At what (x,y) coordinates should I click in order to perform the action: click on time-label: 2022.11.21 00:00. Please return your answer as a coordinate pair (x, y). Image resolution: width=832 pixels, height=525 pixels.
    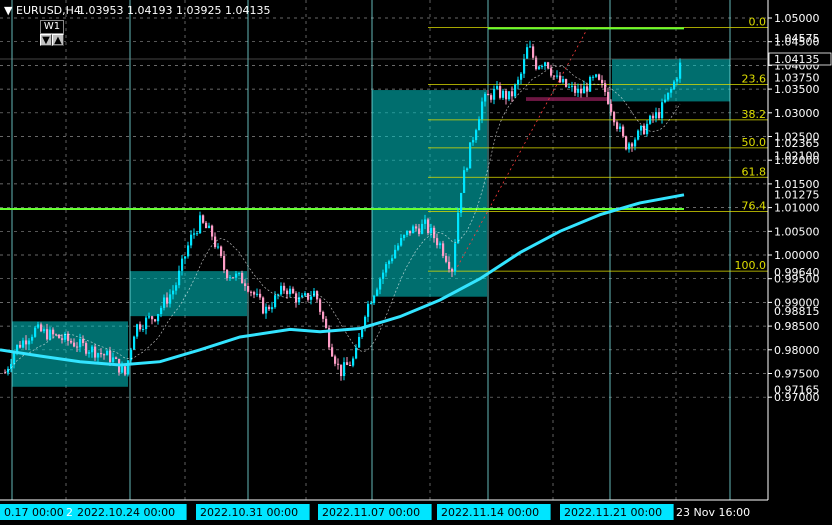
    Looking at the image, I should click on (613, 512).